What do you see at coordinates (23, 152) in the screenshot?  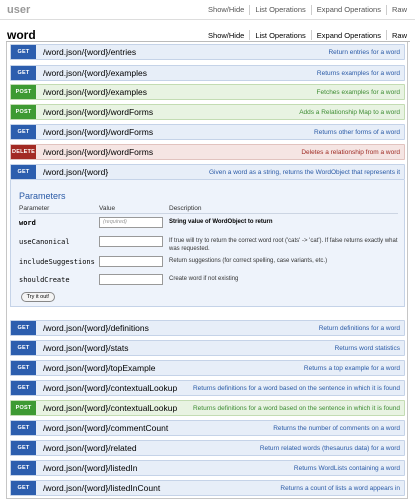 I see `http-method-badge: DELETE` at bounding box center [23, 152].